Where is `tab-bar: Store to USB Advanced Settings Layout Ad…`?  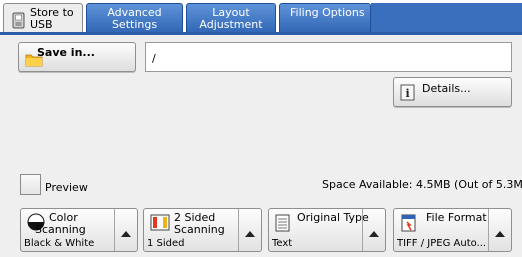 tab-bar: Store to USB Advanced Settings Layout Ad… is located at coordinates (261, 18).